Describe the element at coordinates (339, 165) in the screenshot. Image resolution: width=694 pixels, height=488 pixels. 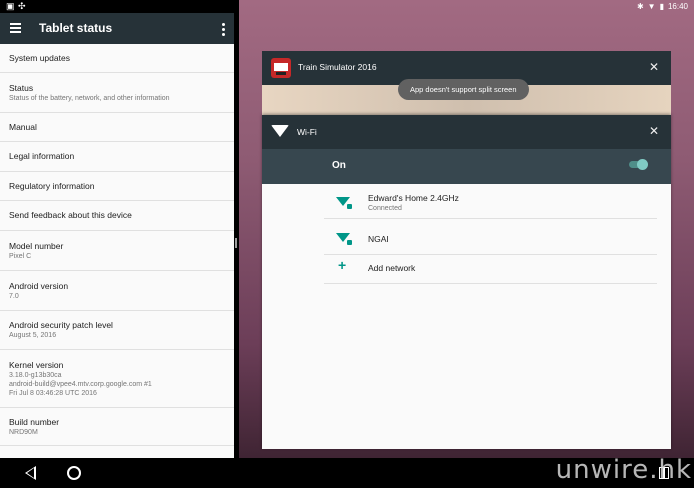
I see `switch-label: On` at that location.